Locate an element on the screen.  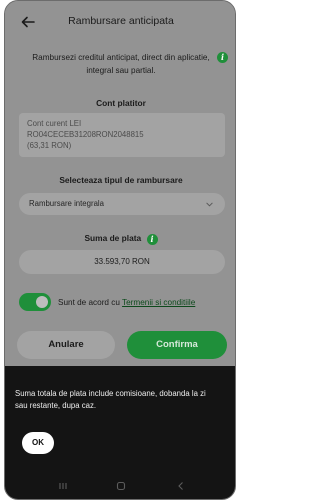
terms-agreement: Sunt de acord cu Termenii si conditiile is located at coordinates (126, 302).